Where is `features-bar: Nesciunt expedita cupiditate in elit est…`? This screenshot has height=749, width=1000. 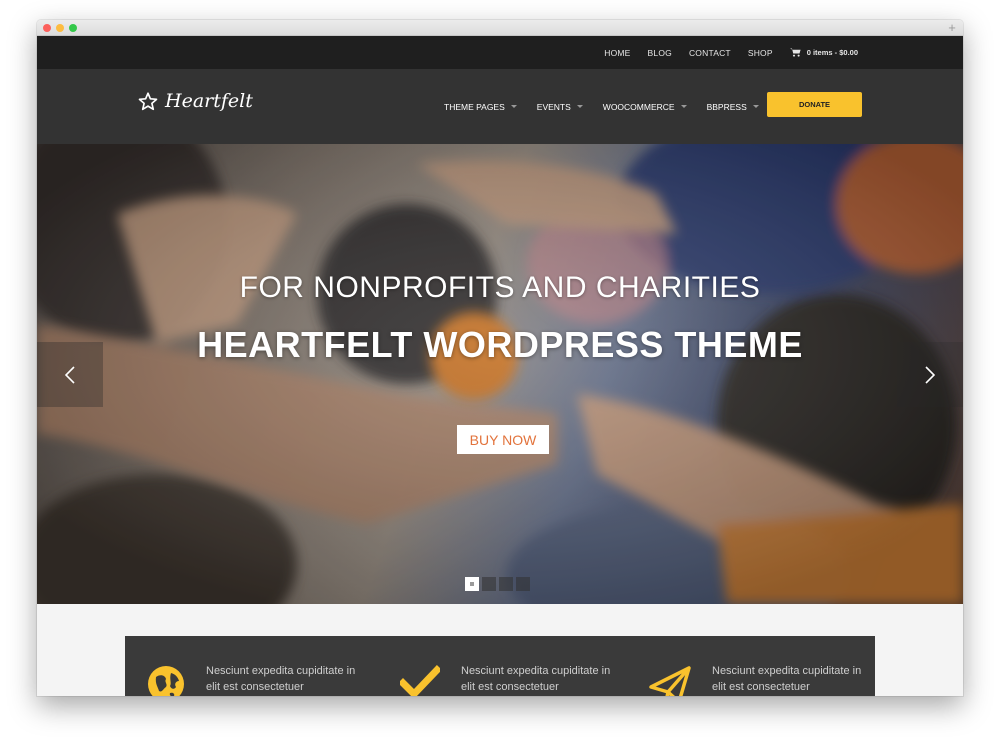
features-bar: Nesciunt expedita cupiditate in elit est… is located at coordinates (500, 666).